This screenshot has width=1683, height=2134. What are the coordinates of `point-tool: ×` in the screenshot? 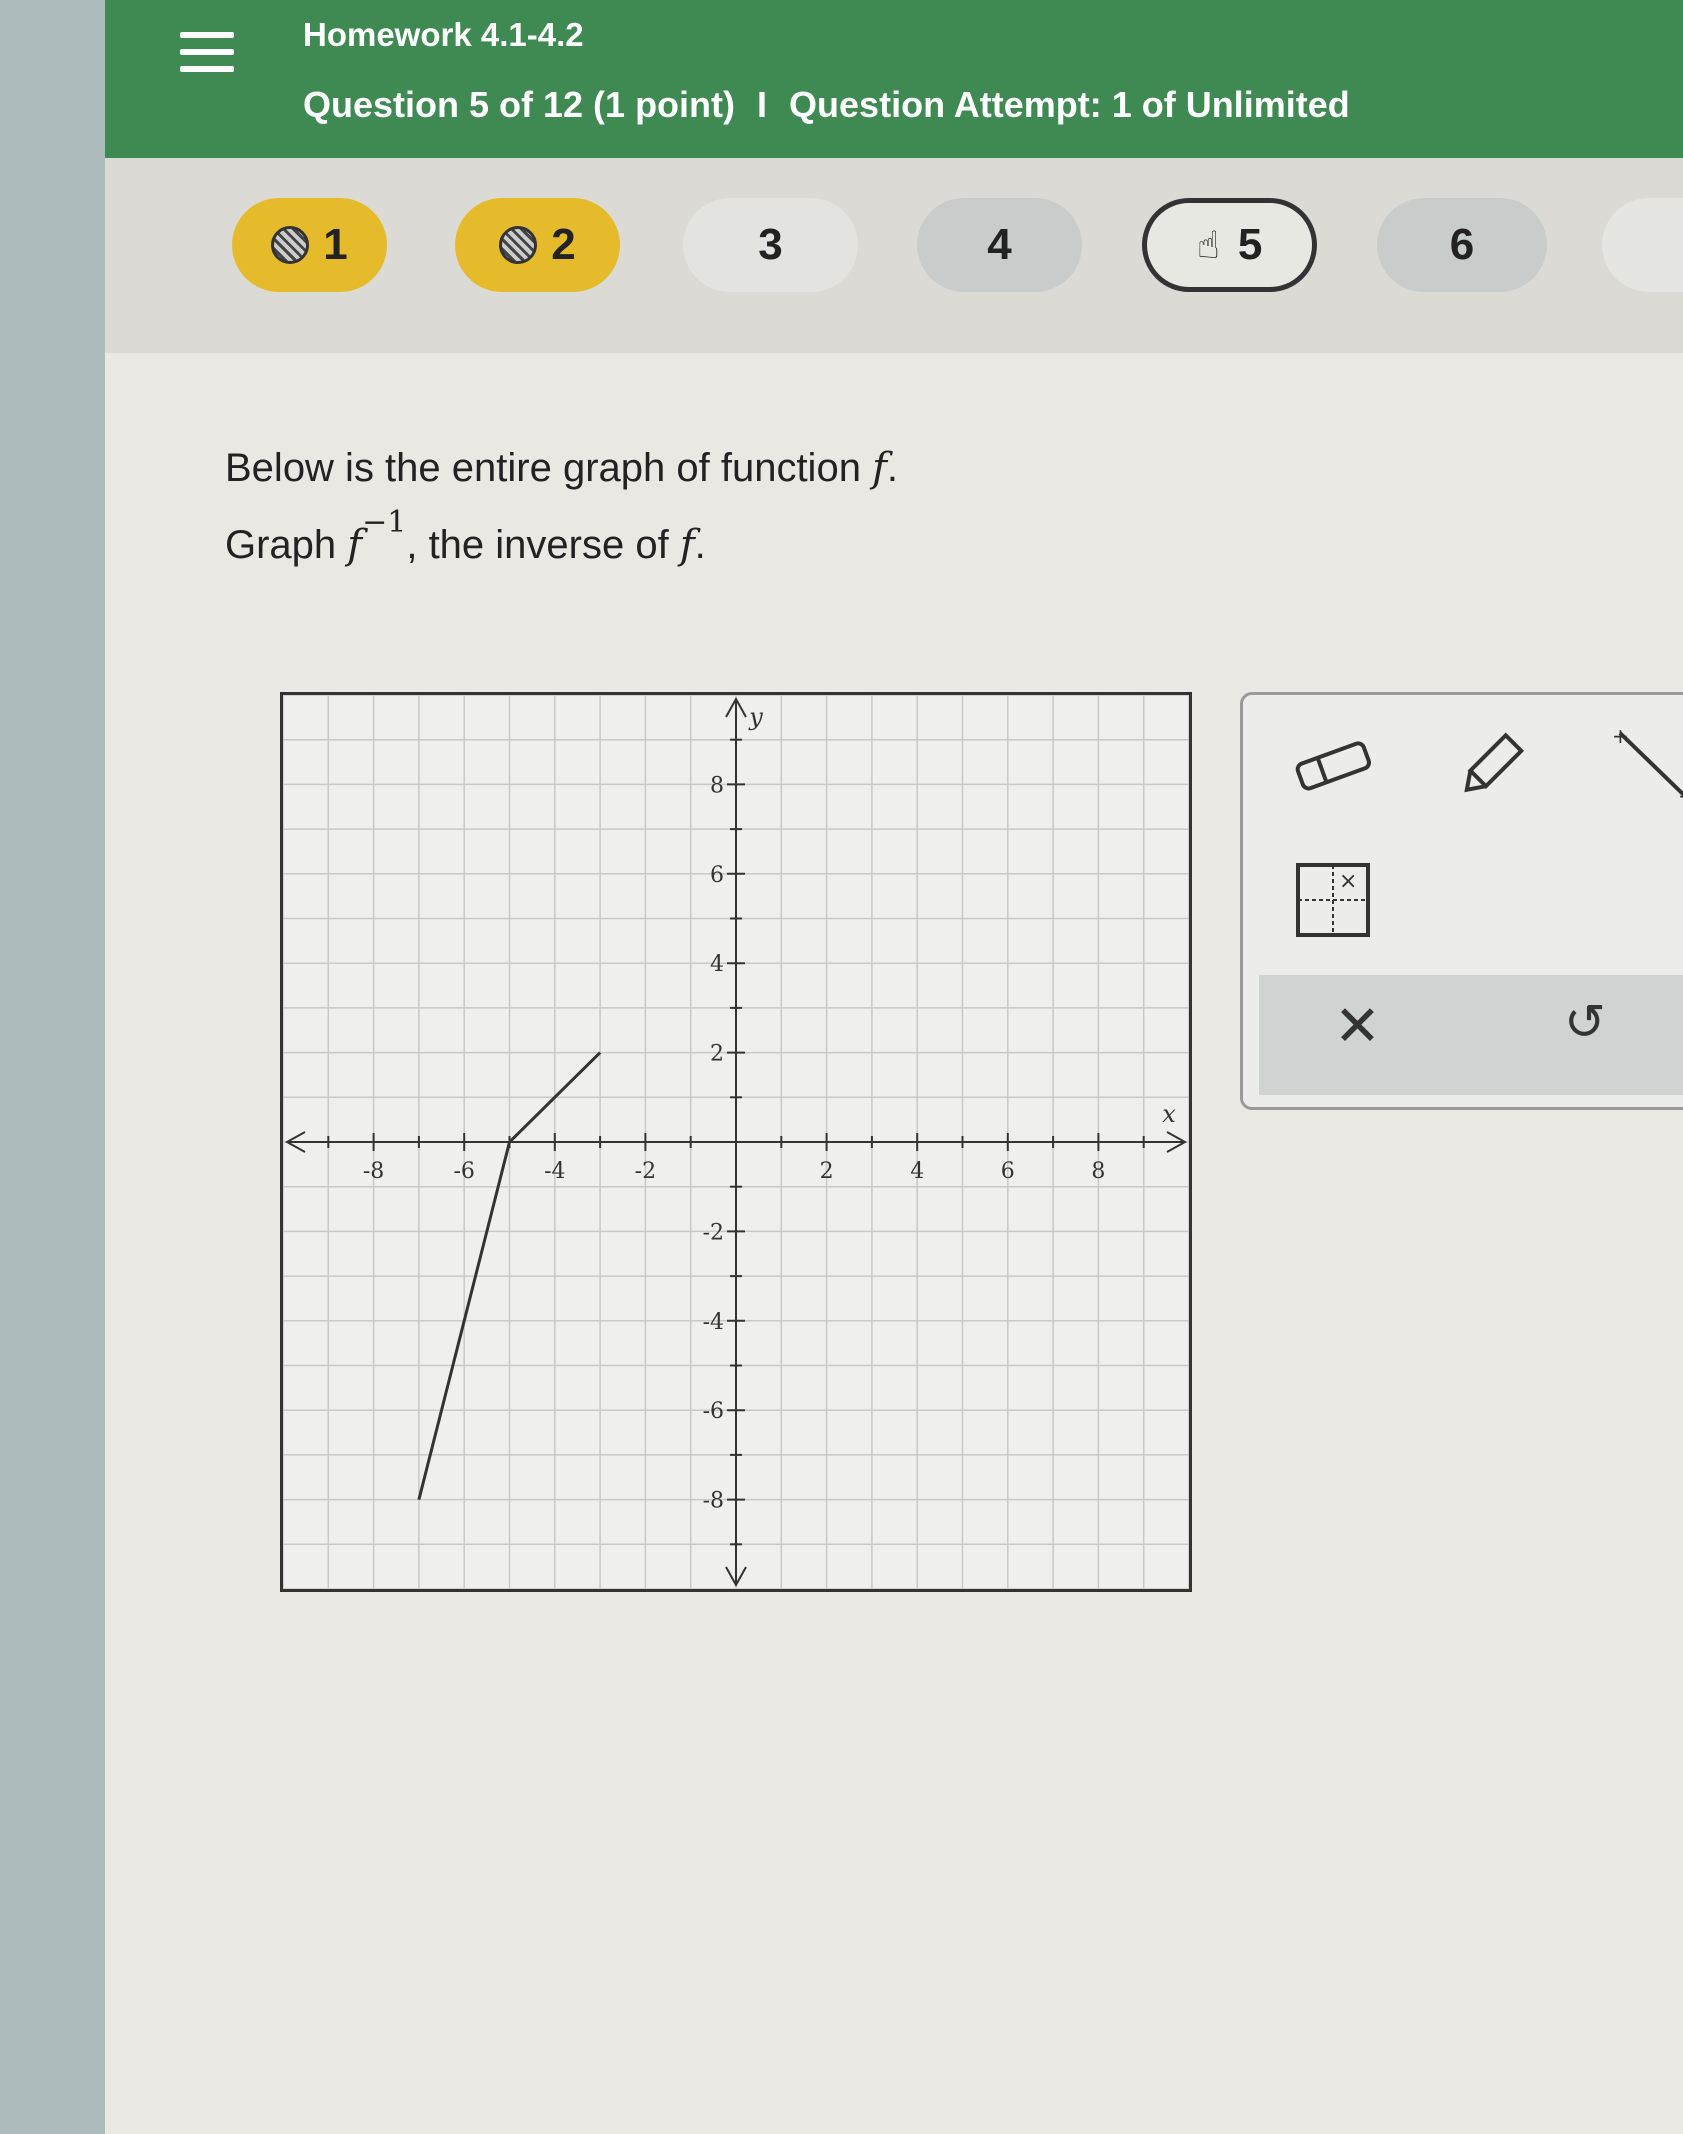 It's located at (1333, 900).